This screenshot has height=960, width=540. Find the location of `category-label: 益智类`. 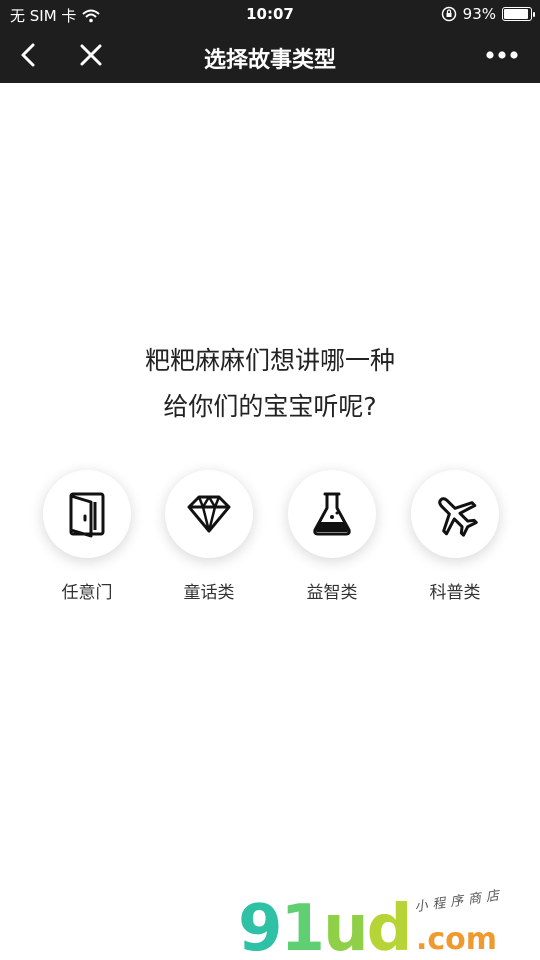

category-label: 益智类 is located at coordinates (332, 593).